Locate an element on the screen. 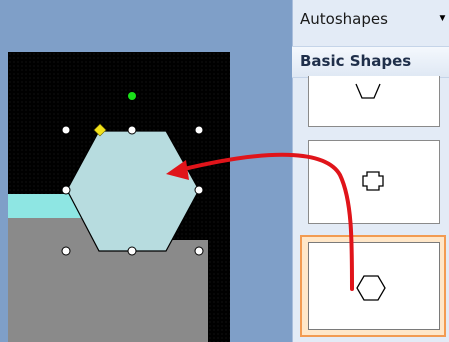 The image size is (449, 342). hexagon-icon is located at coordinates (371, 288).